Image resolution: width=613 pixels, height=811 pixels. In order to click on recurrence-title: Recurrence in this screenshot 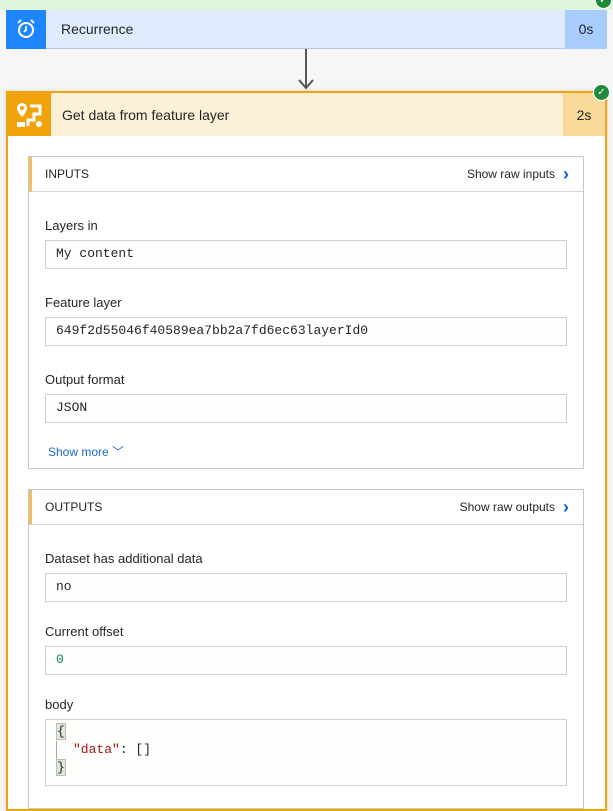, I will do `click(97, 29)`.